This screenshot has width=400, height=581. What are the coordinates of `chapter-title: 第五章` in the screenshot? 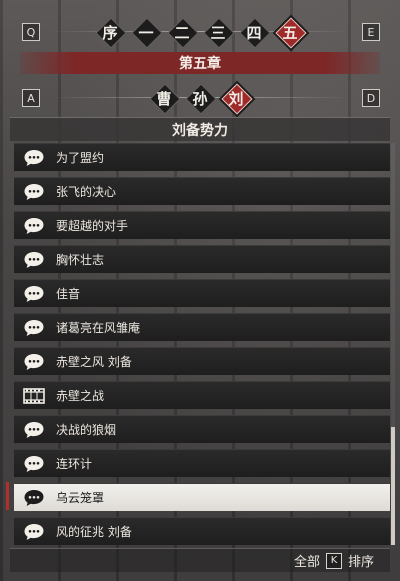 It's located at (200, 63).